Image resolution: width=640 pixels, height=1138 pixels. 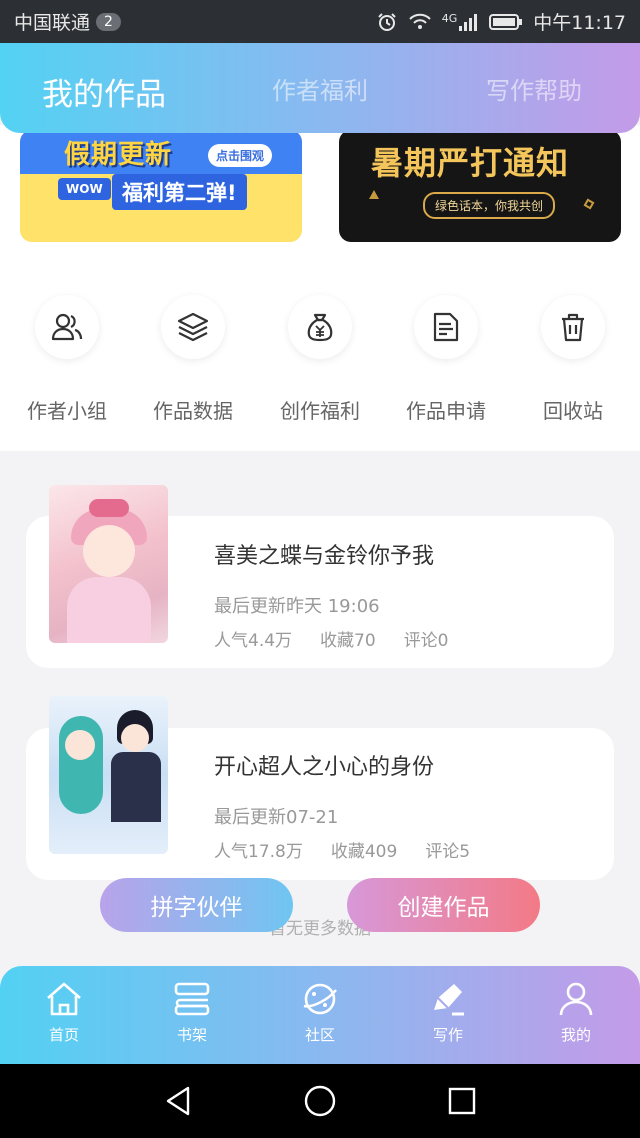 I want to click on square-decoration, so click(x=589, y=204).